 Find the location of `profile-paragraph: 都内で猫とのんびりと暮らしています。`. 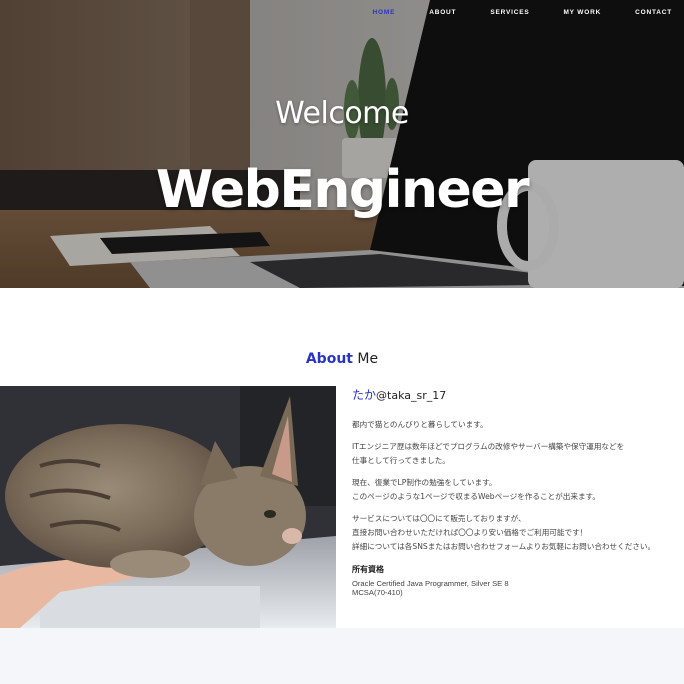

profile-paragraph: 都内で猫とのんびりと暮らしています。 is located at coordinates (420, 424).